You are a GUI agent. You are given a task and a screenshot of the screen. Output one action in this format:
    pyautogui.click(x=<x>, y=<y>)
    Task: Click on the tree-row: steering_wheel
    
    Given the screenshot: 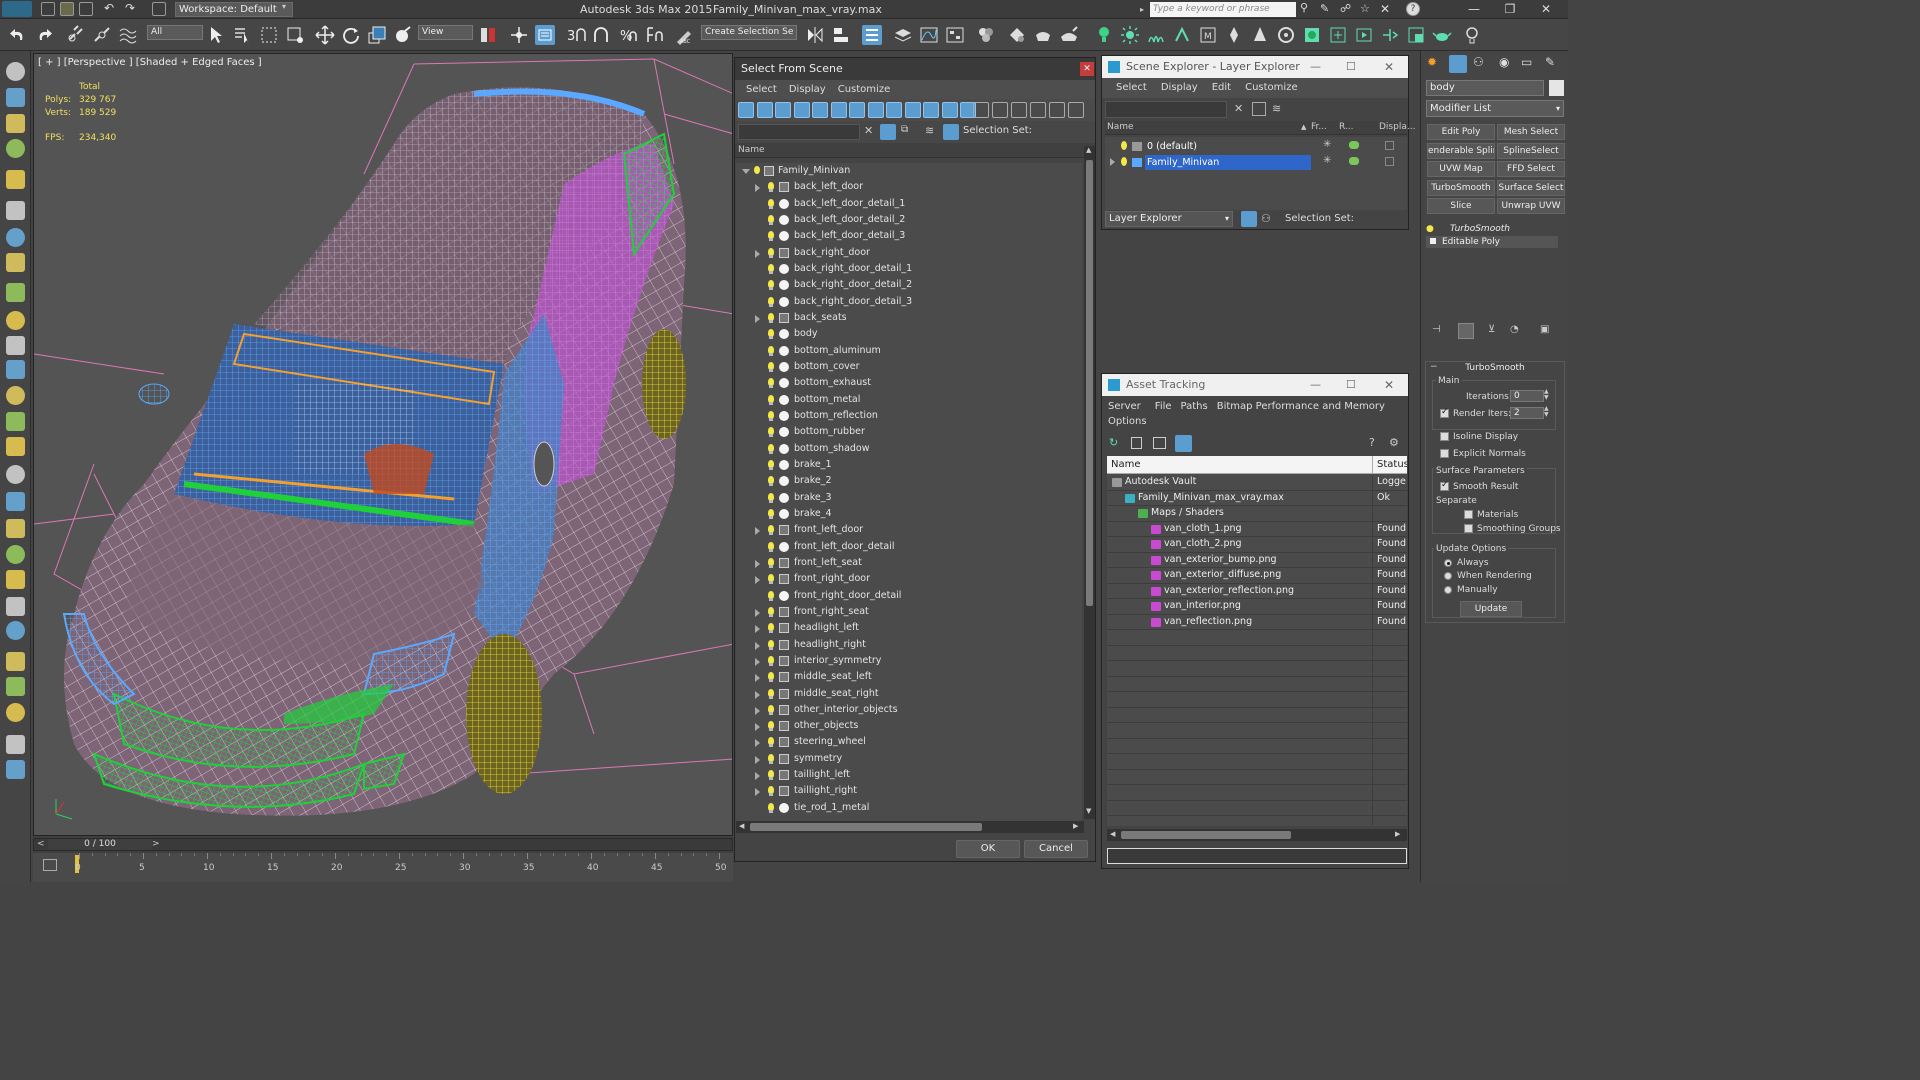 What is the action you would take?
    pyautogui.click(x=909, y=742)
    